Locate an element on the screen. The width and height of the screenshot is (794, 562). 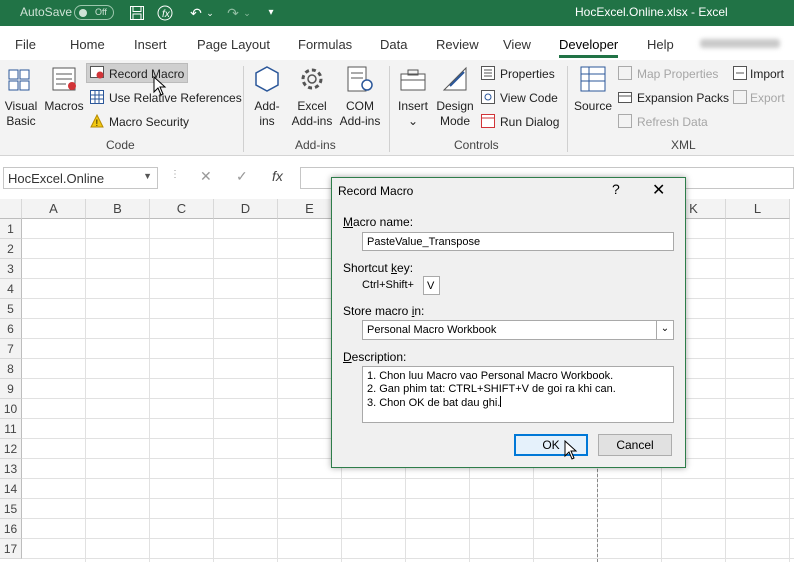
column-header: D is located at coordinates (246, 209).